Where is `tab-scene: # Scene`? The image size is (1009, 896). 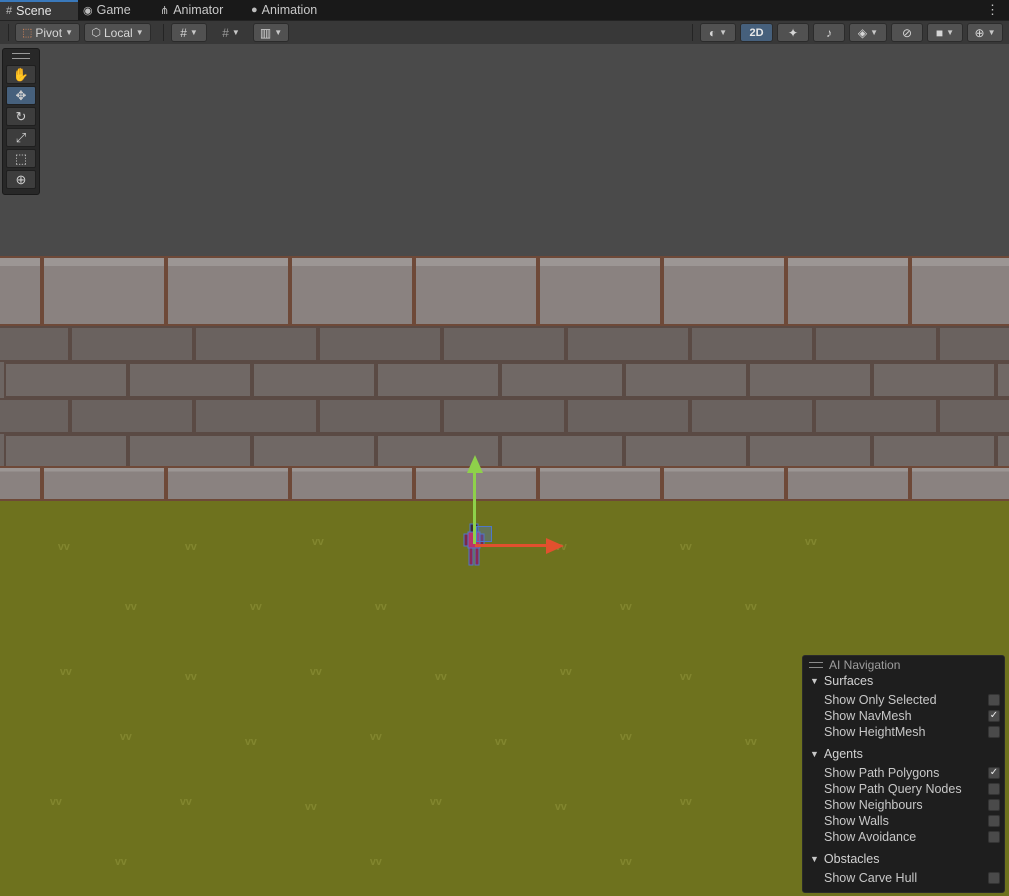
tab-scene: # Scene is located at coordinates (39, 10).